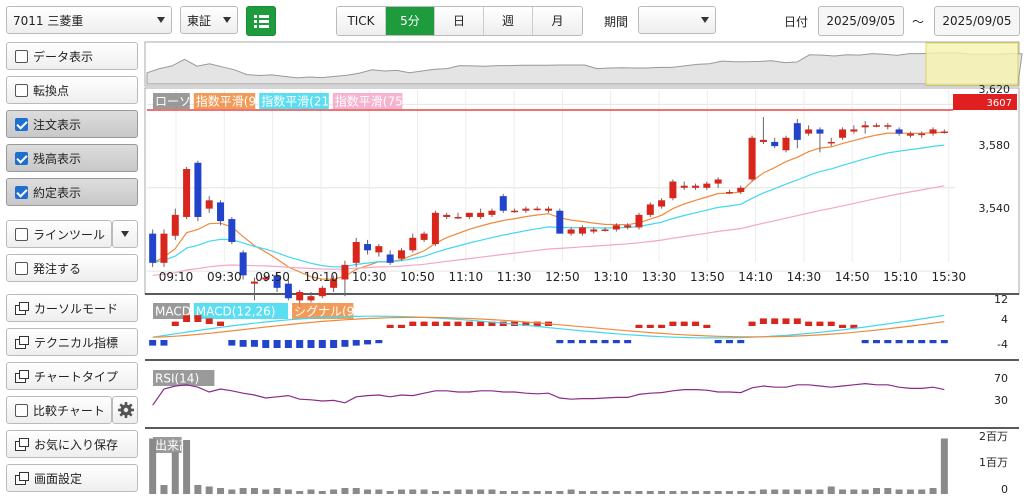  I want to click on volume-axis-label: 1百万, so click(993, 462).